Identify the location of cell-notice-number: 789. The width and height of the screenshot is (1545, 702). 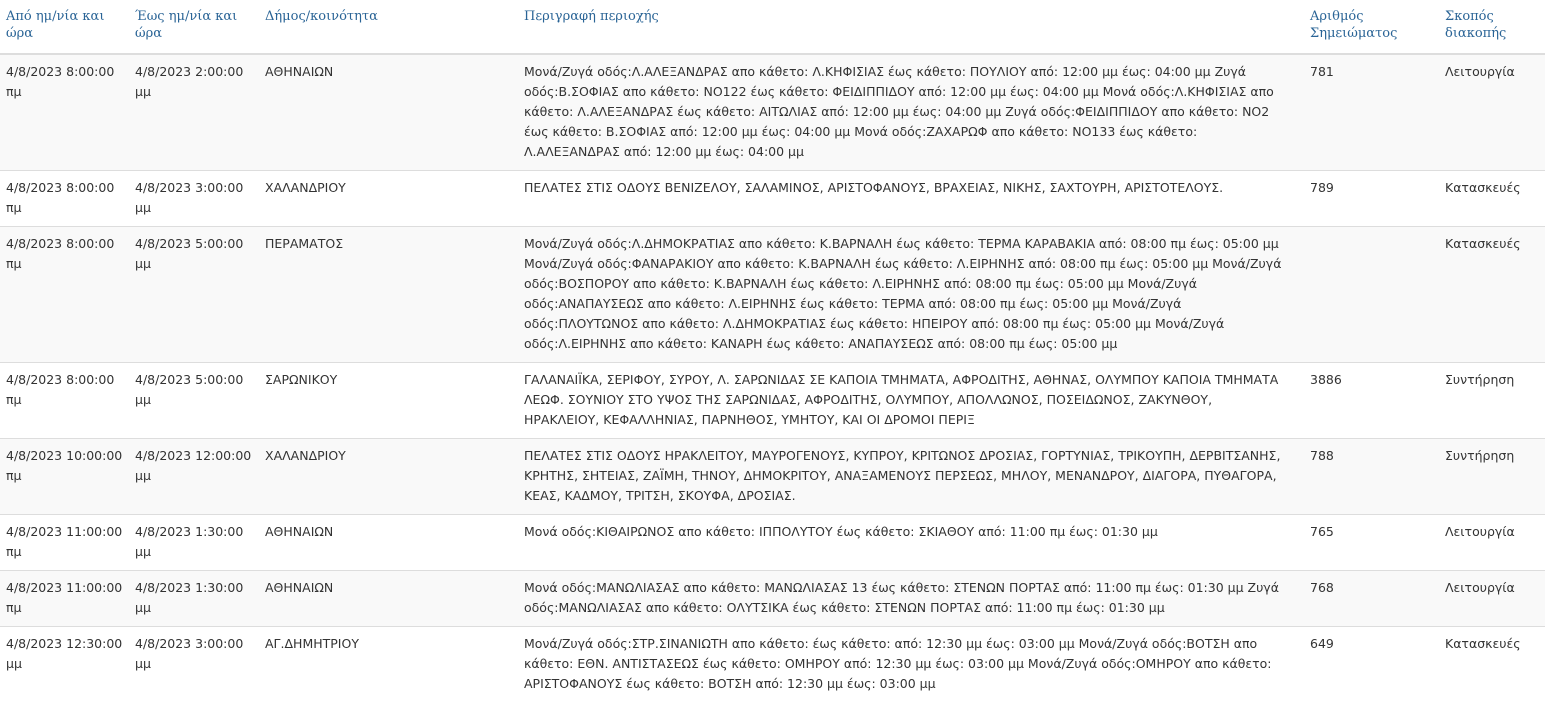
(1365, 199).